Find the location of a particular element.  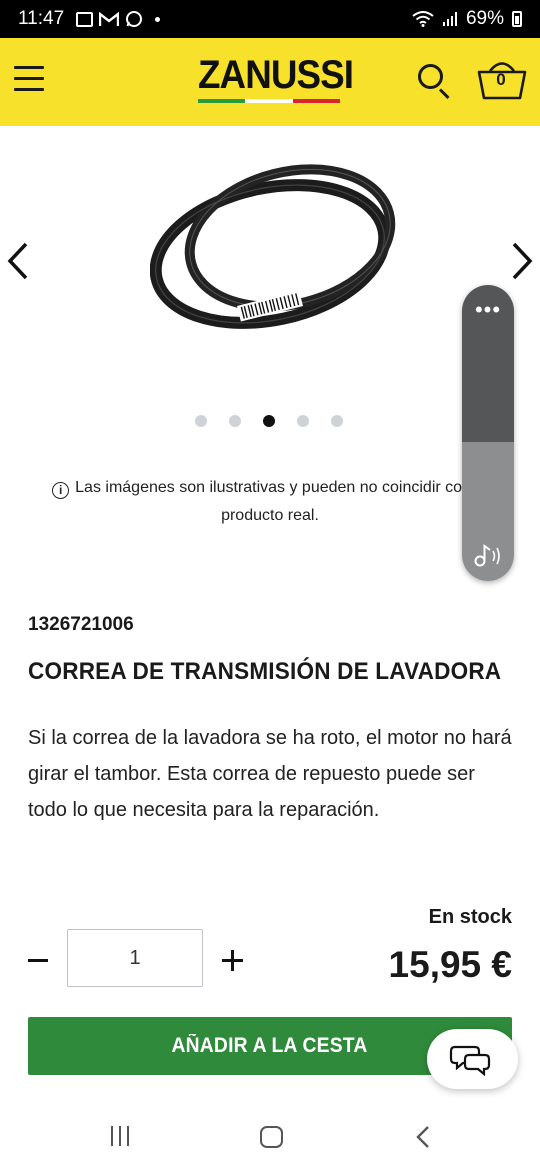

gmail-icon is located at coordinates (109, 18).